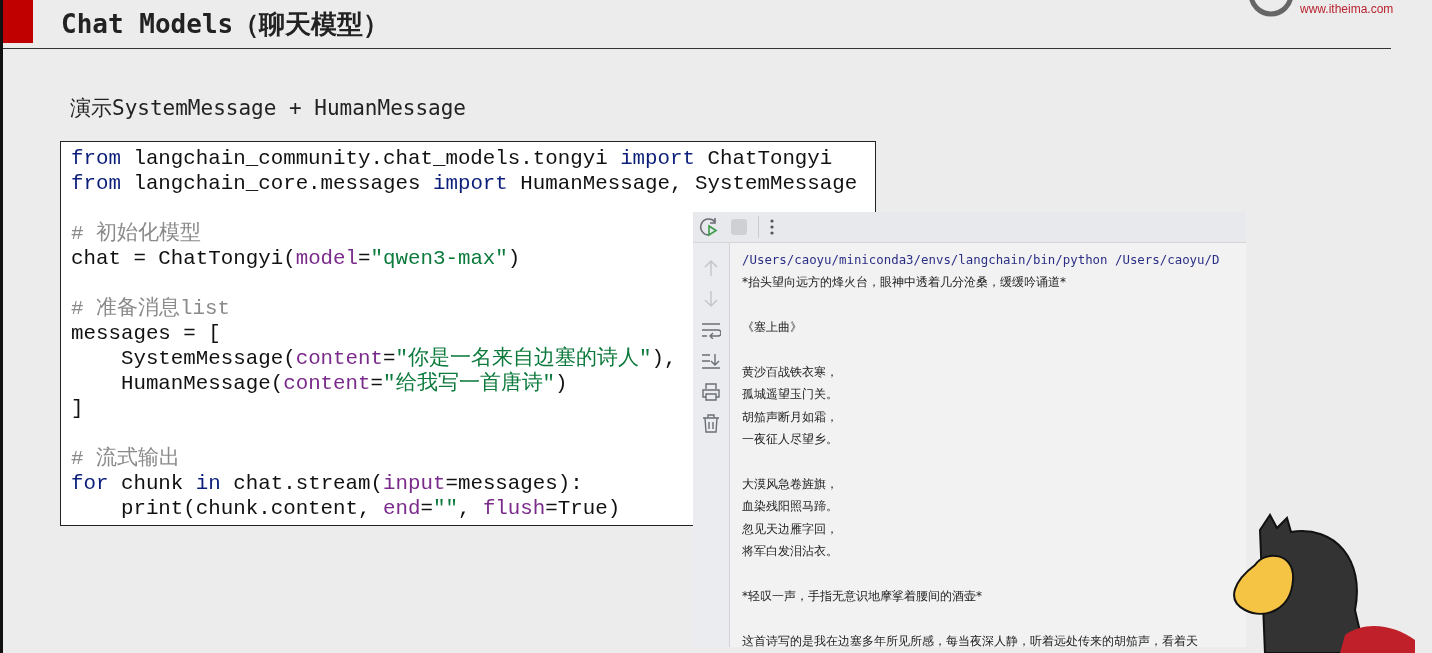 This screenshot has height=653, width=1432. What do you see at coordinates (18, 21) in the screenshot?
I see `title-marker` at bounding box center [18, 21].